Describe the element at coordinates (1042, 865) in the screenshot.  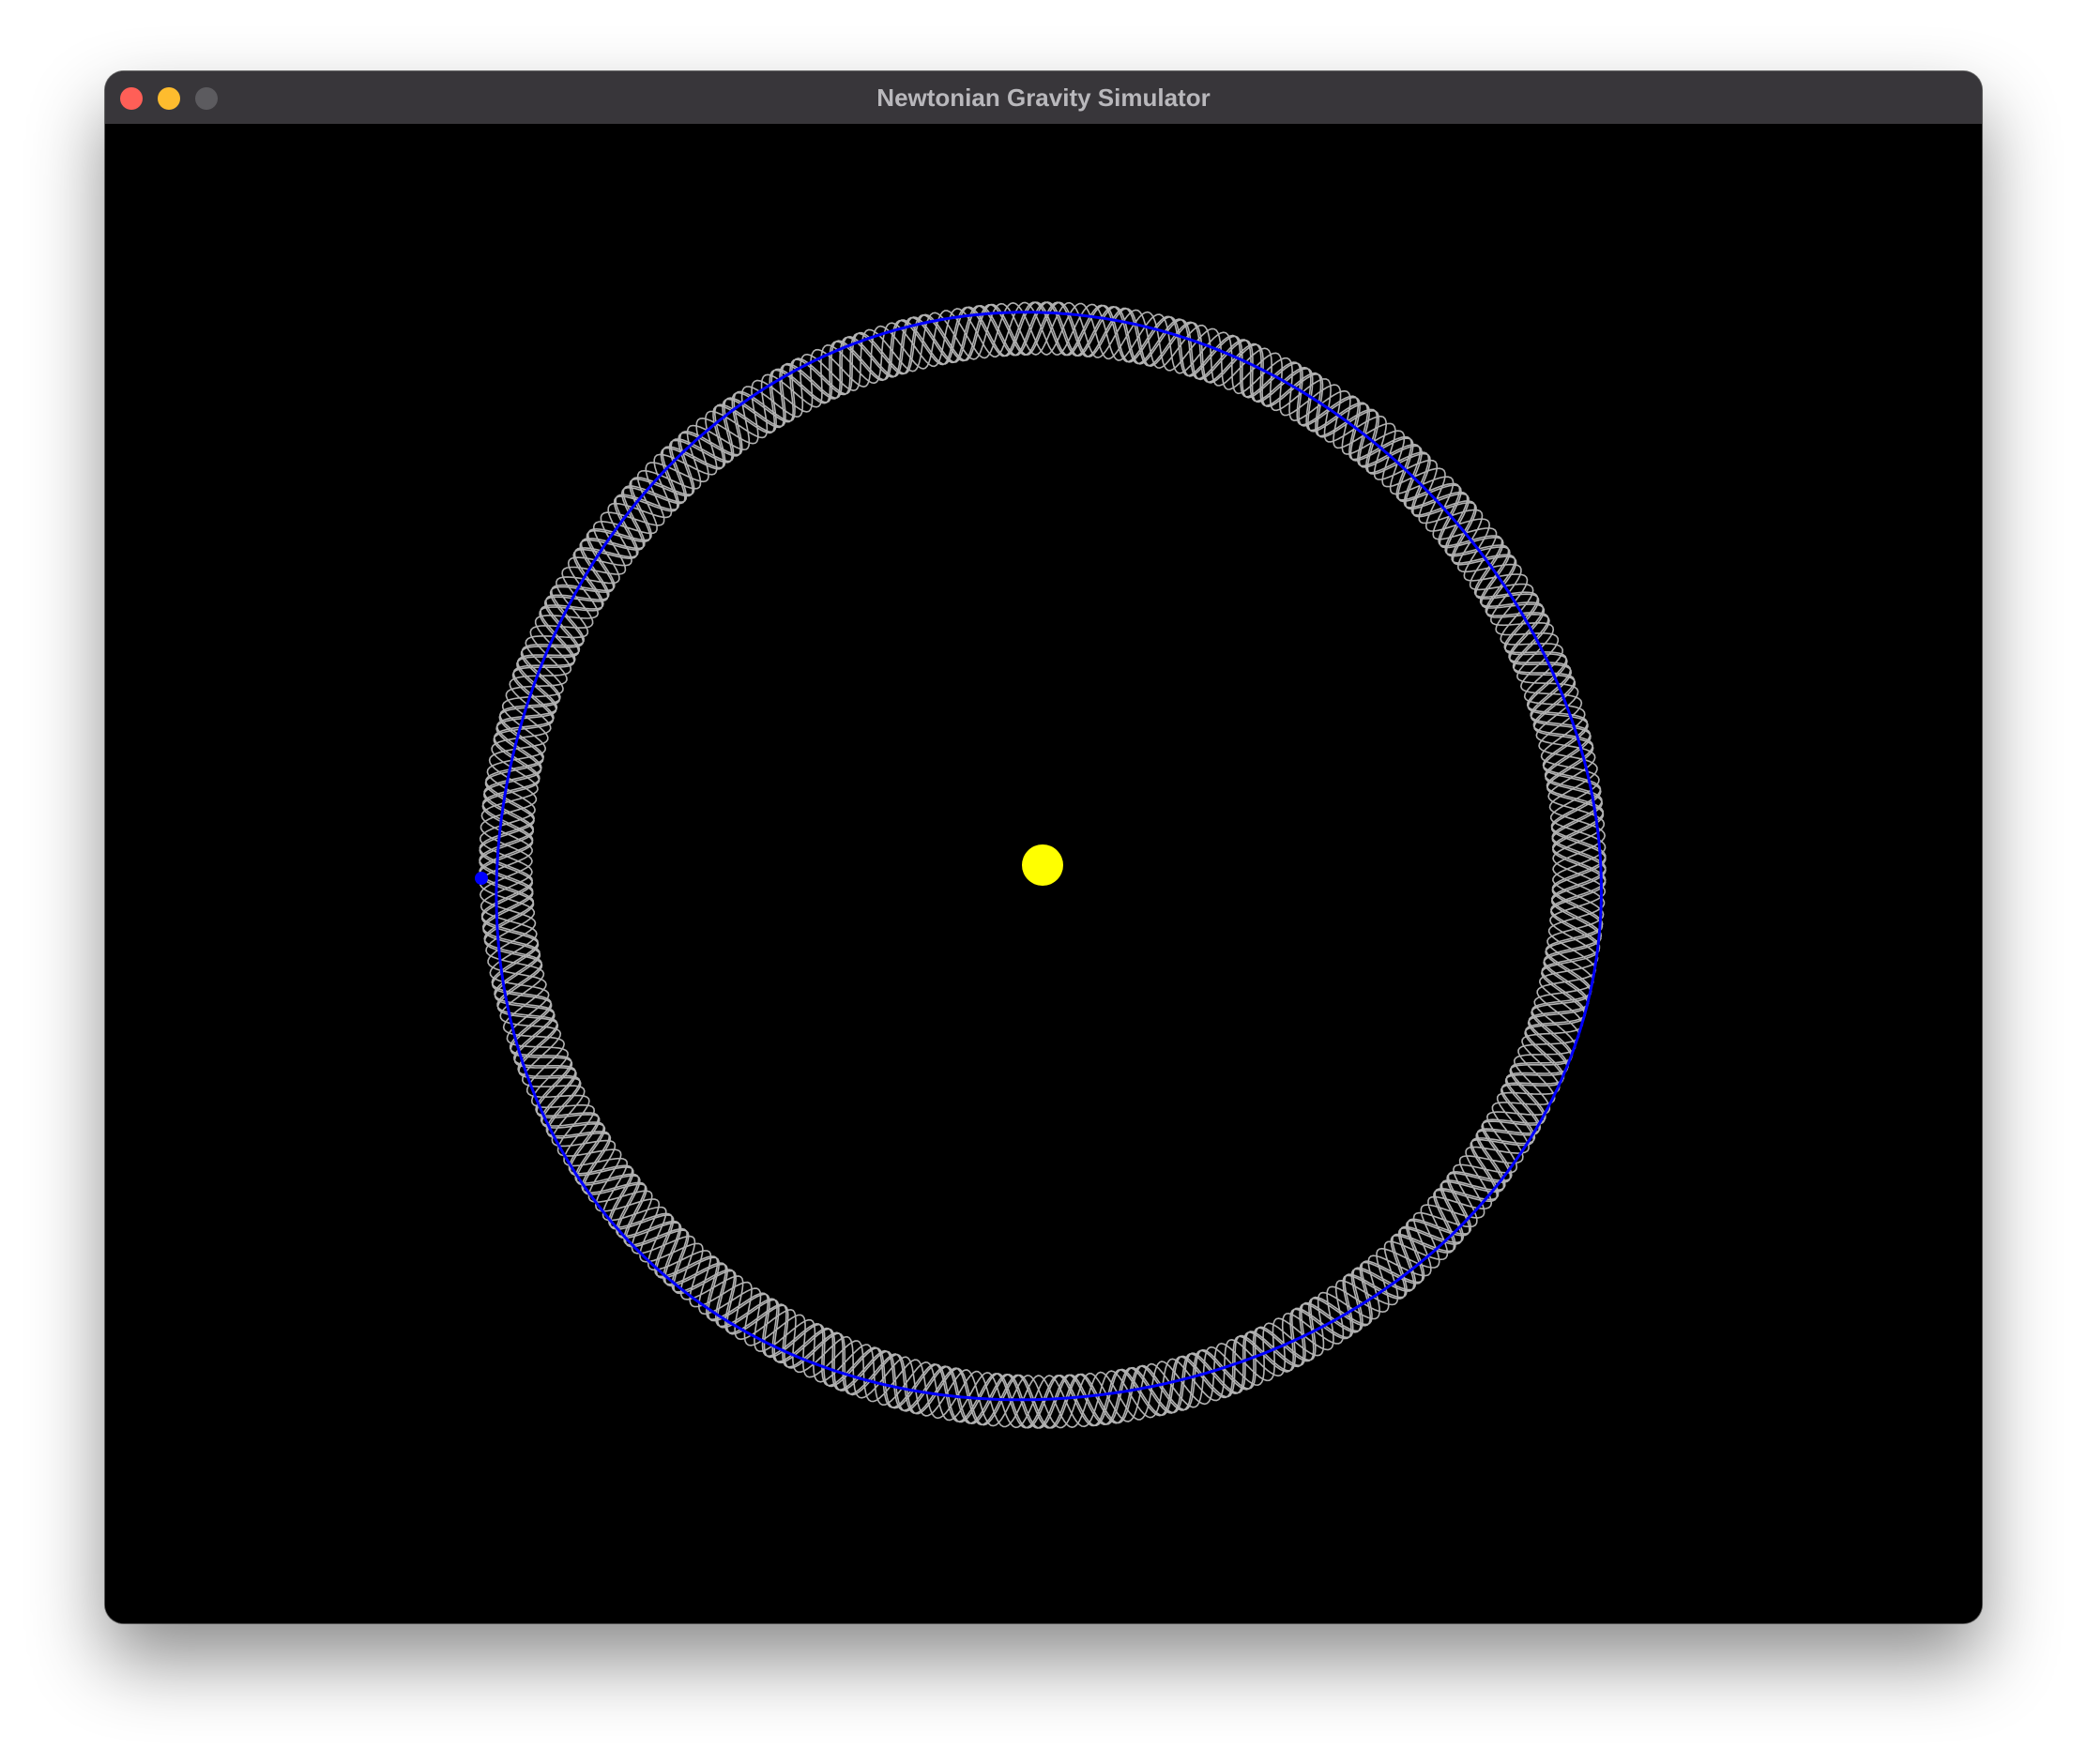
I see `sun` at that location.